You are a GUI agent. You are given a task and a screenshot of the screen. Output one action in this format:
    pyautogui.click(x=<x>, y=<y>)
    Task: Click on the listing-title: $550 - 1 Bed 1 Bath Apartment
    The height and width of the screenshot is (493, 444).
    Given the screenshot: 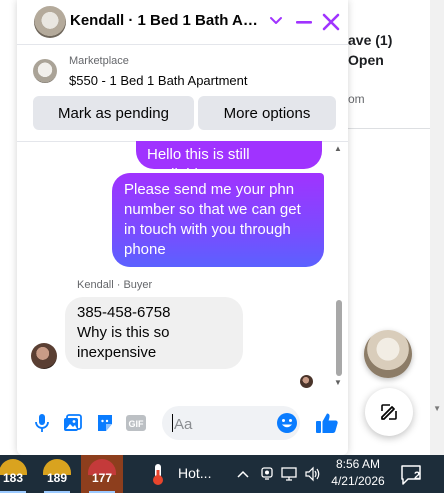 What is the action you would take?
    pyautogui.click(x=158, y=80)
    